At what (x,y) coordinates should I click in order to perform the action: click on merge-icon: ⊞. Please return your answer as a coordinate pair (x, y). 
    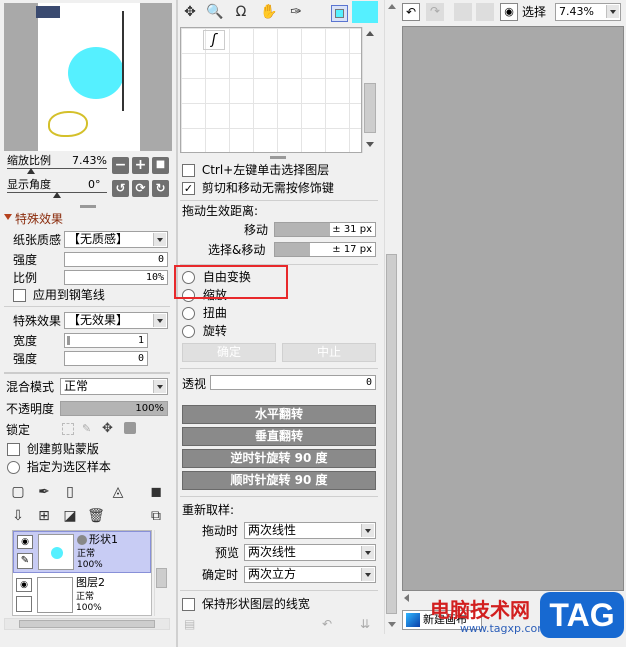
    Looking at the image, I should click on (44, 516).